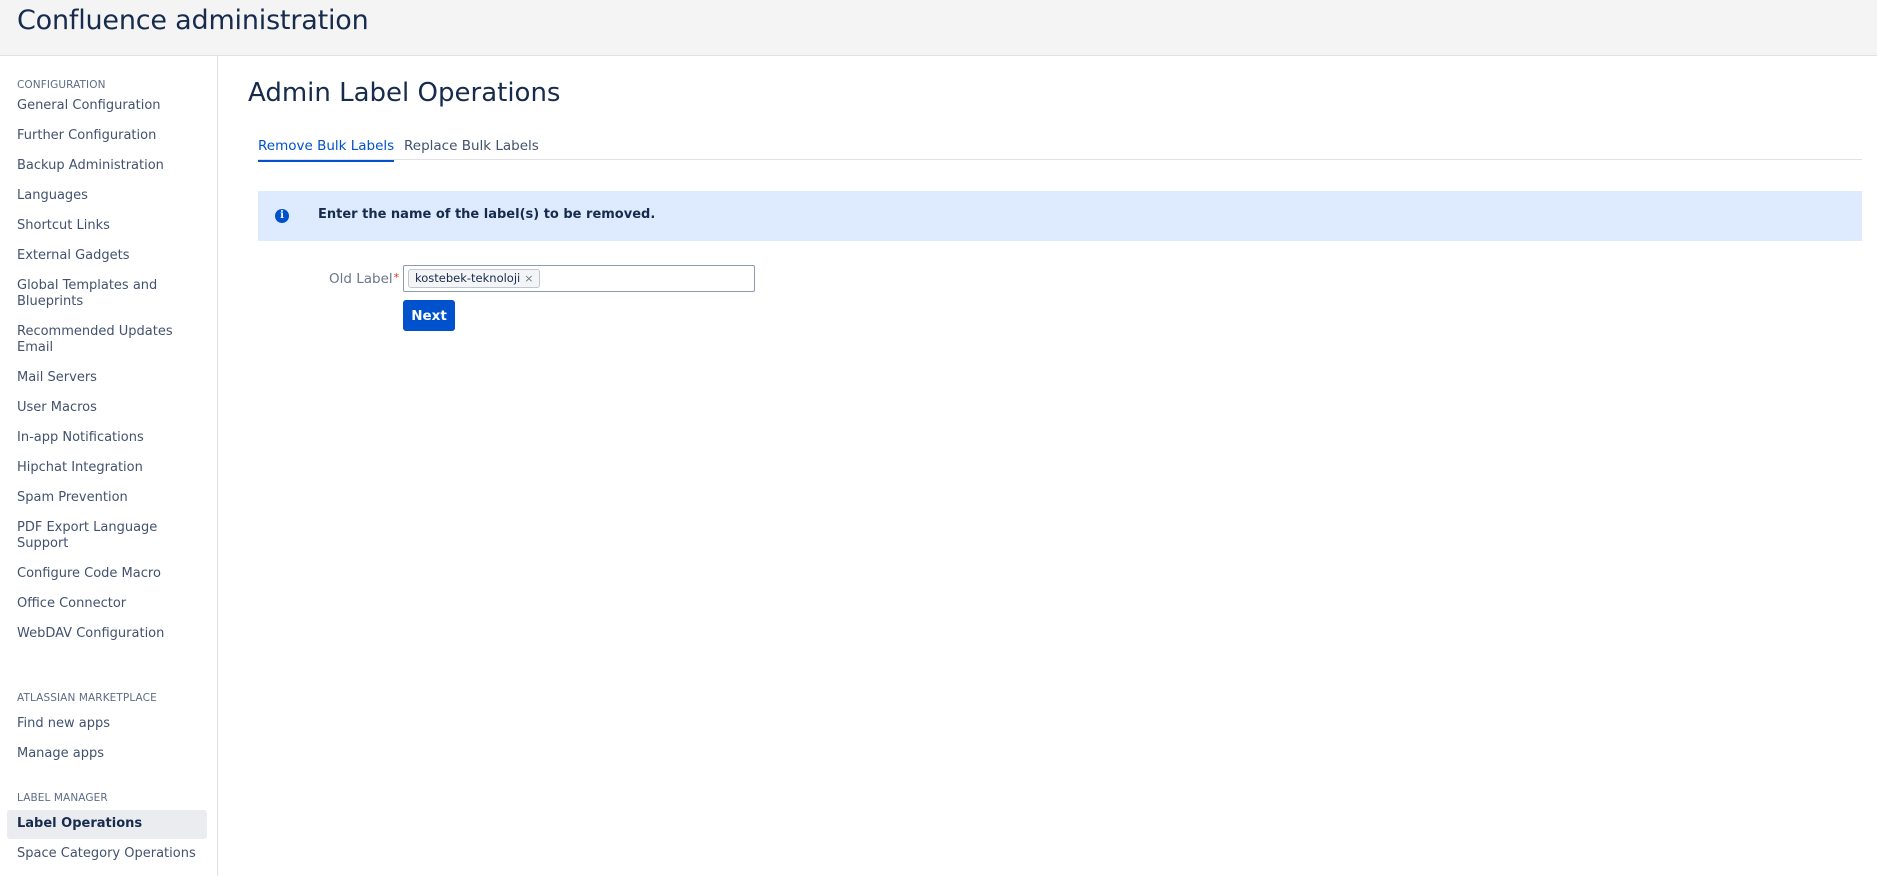 This screenshot has width=1877, height=876. What do you see at coordinates (61, 85) in the screenshot?
I see `sidebar-section-configuration: CONFIGURATION` at bounding box center [61, 85].